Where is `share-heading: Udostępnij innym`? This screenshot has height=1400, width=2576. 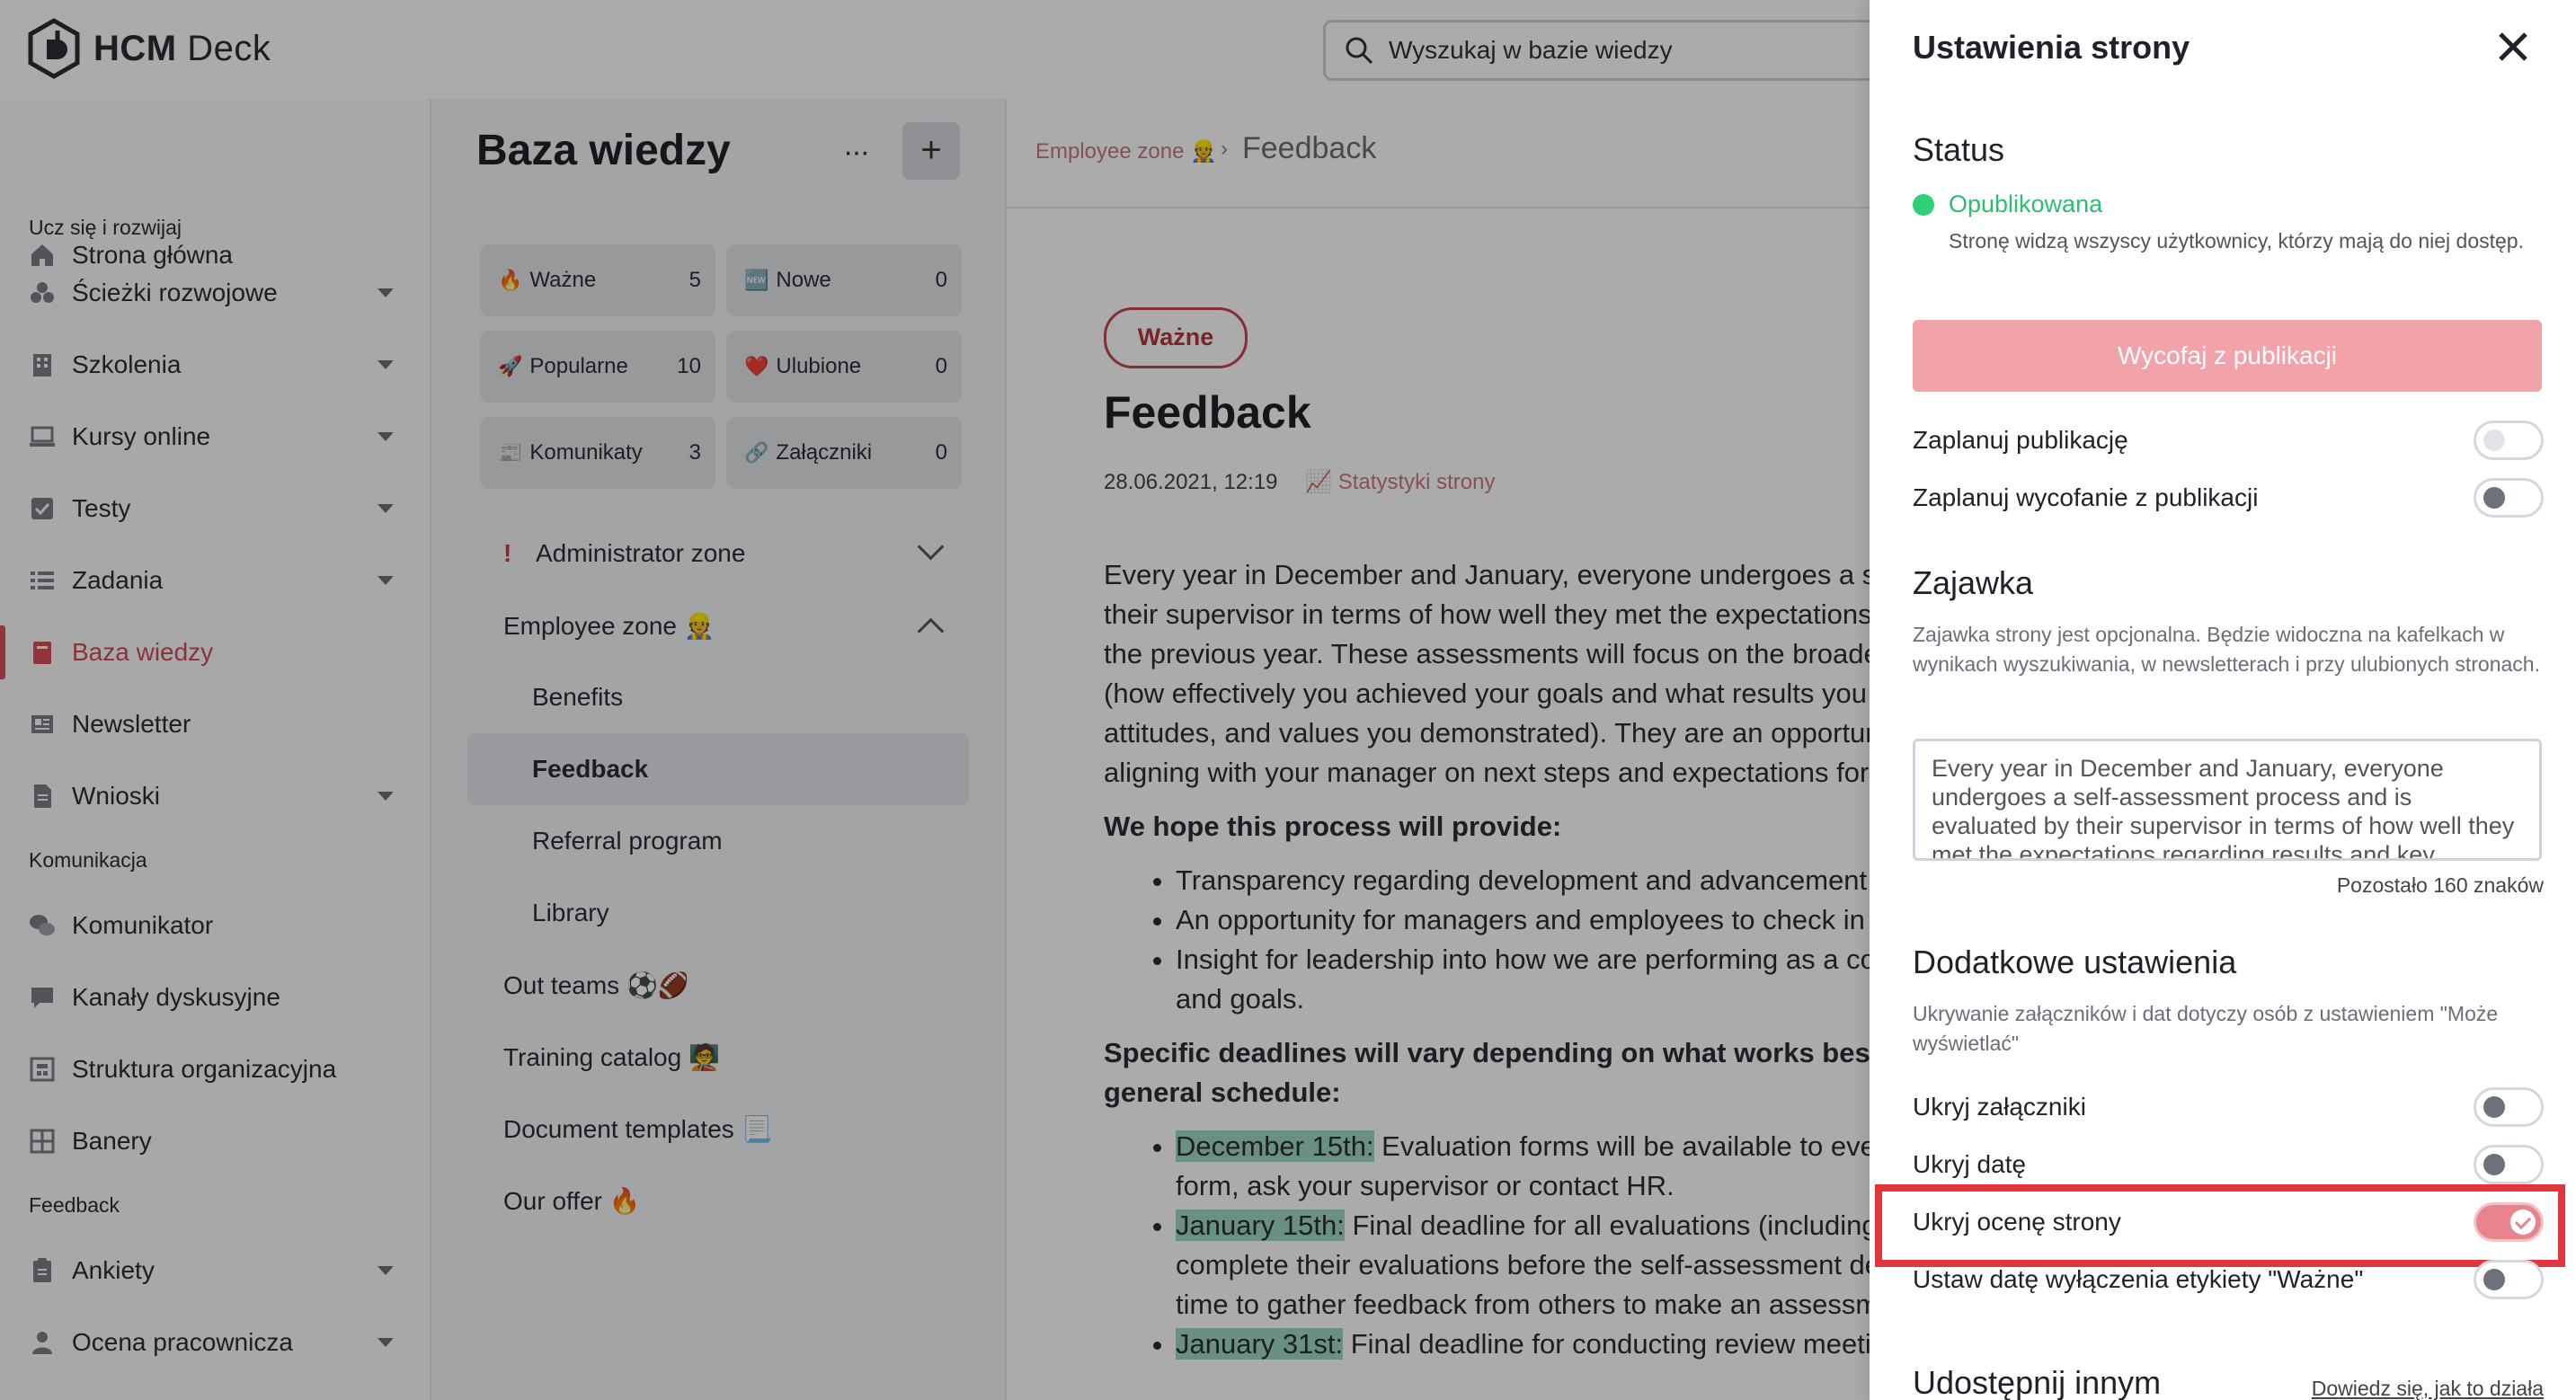 share-heading: Udostępnij innym is located at coordinates (2037, 1382).